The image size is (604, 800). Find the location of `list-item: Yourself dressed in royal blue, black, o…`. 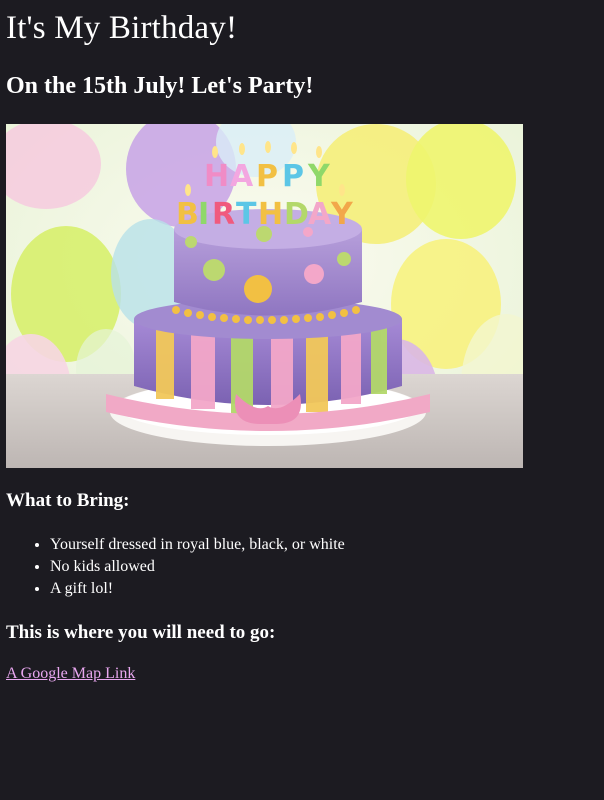

list-item: Yourself dressed in royal blue, black, o… is located at coordinates (197, 545).